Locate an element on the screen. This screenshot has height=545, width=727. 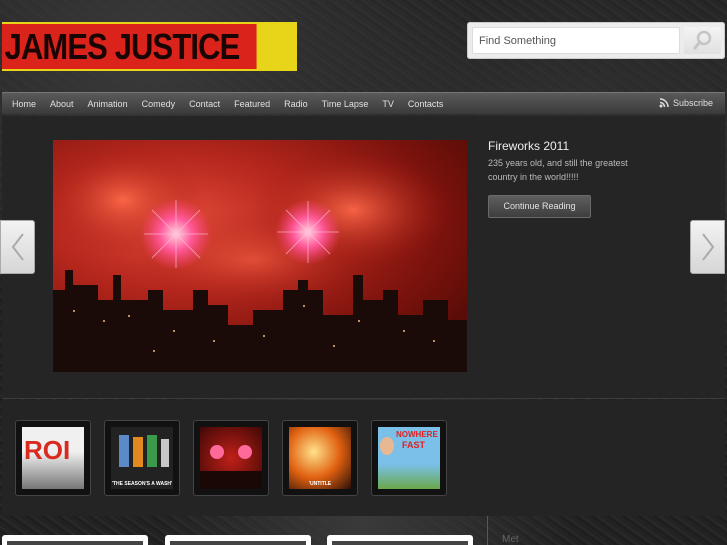
rss-icon is located at coordinates (664, 103).